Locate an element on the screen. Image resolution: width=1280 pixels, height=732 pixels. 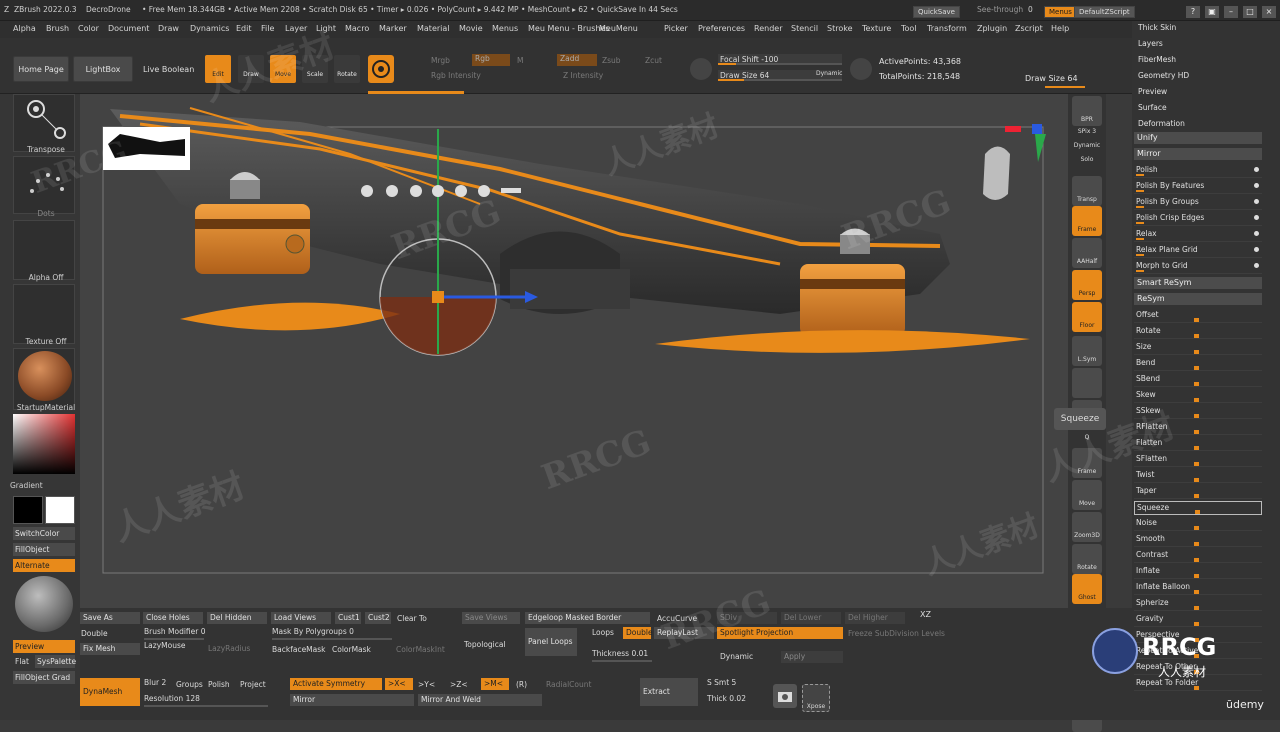
fill-object-button: FillObject is located at coordinates (44, 549).